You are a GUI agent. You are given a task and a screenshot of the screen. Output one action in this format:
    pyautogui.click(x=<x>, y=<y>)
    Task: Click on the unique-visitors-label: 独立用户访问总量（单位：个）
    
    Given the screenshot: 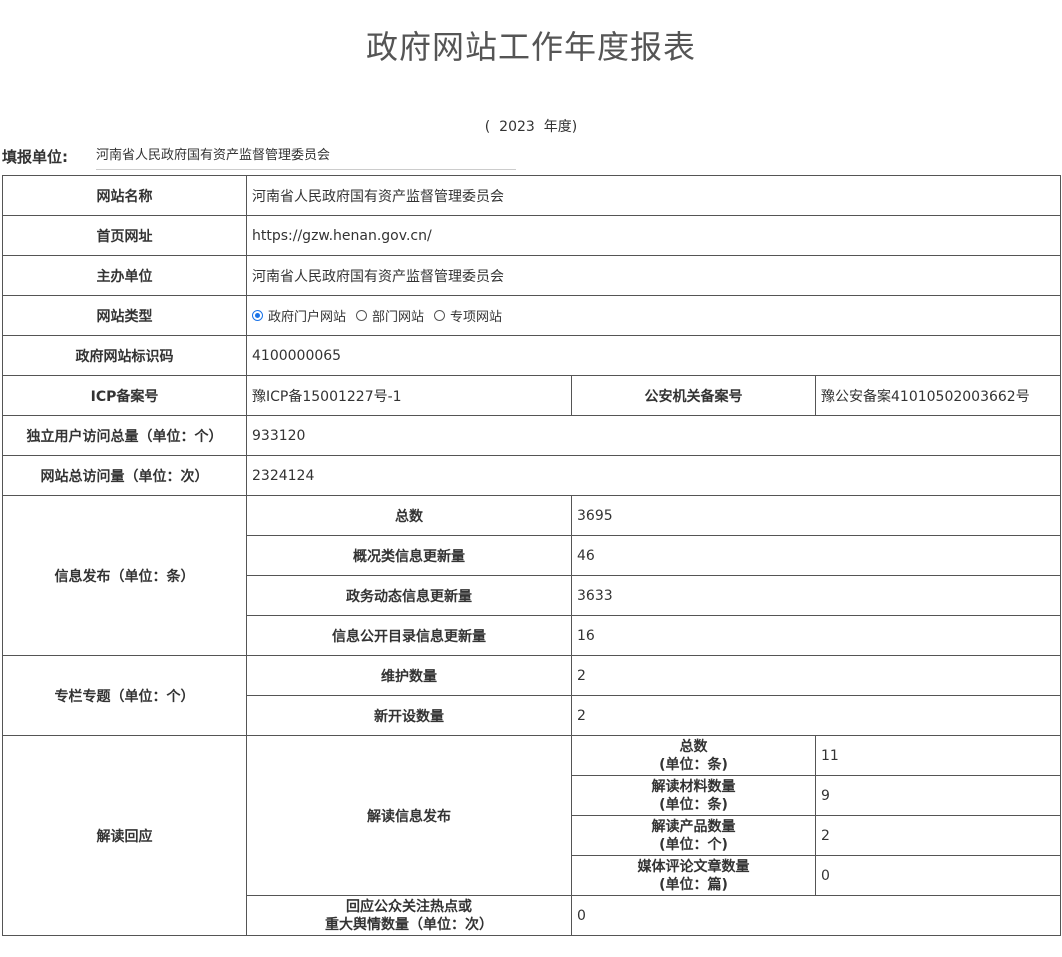 What is the action you would take?
    pyautogui.click(x=124, y=435)
    